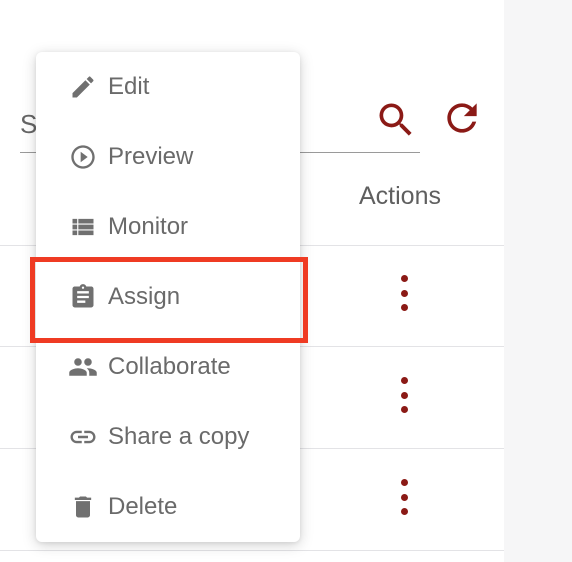 The width and height of the screenshot is (572, 562). What do you see at coordinates (83, 437) in the screenshot?
I see `link-icon` at bounding box center [83, 437].